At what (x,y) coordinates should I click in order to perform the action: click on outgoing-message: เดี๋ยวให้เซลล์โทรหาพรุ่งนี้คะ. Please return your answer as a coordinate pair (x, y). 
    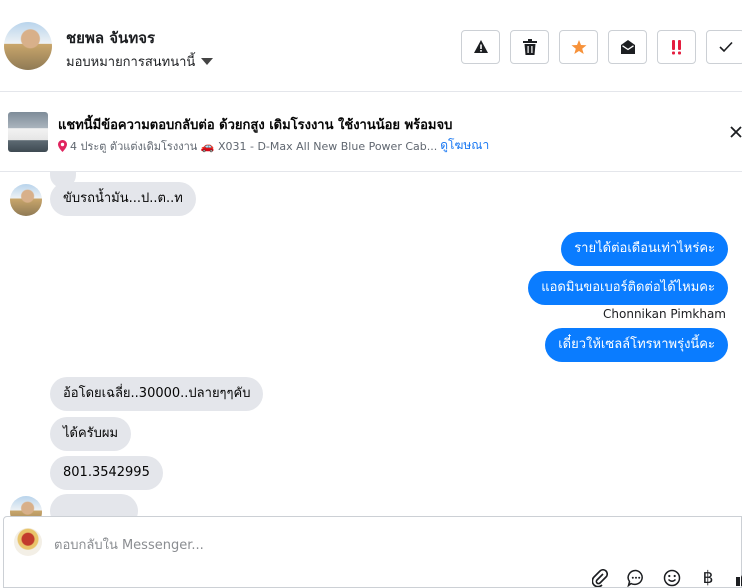
    Looking at the image, I should click on (636, 345).